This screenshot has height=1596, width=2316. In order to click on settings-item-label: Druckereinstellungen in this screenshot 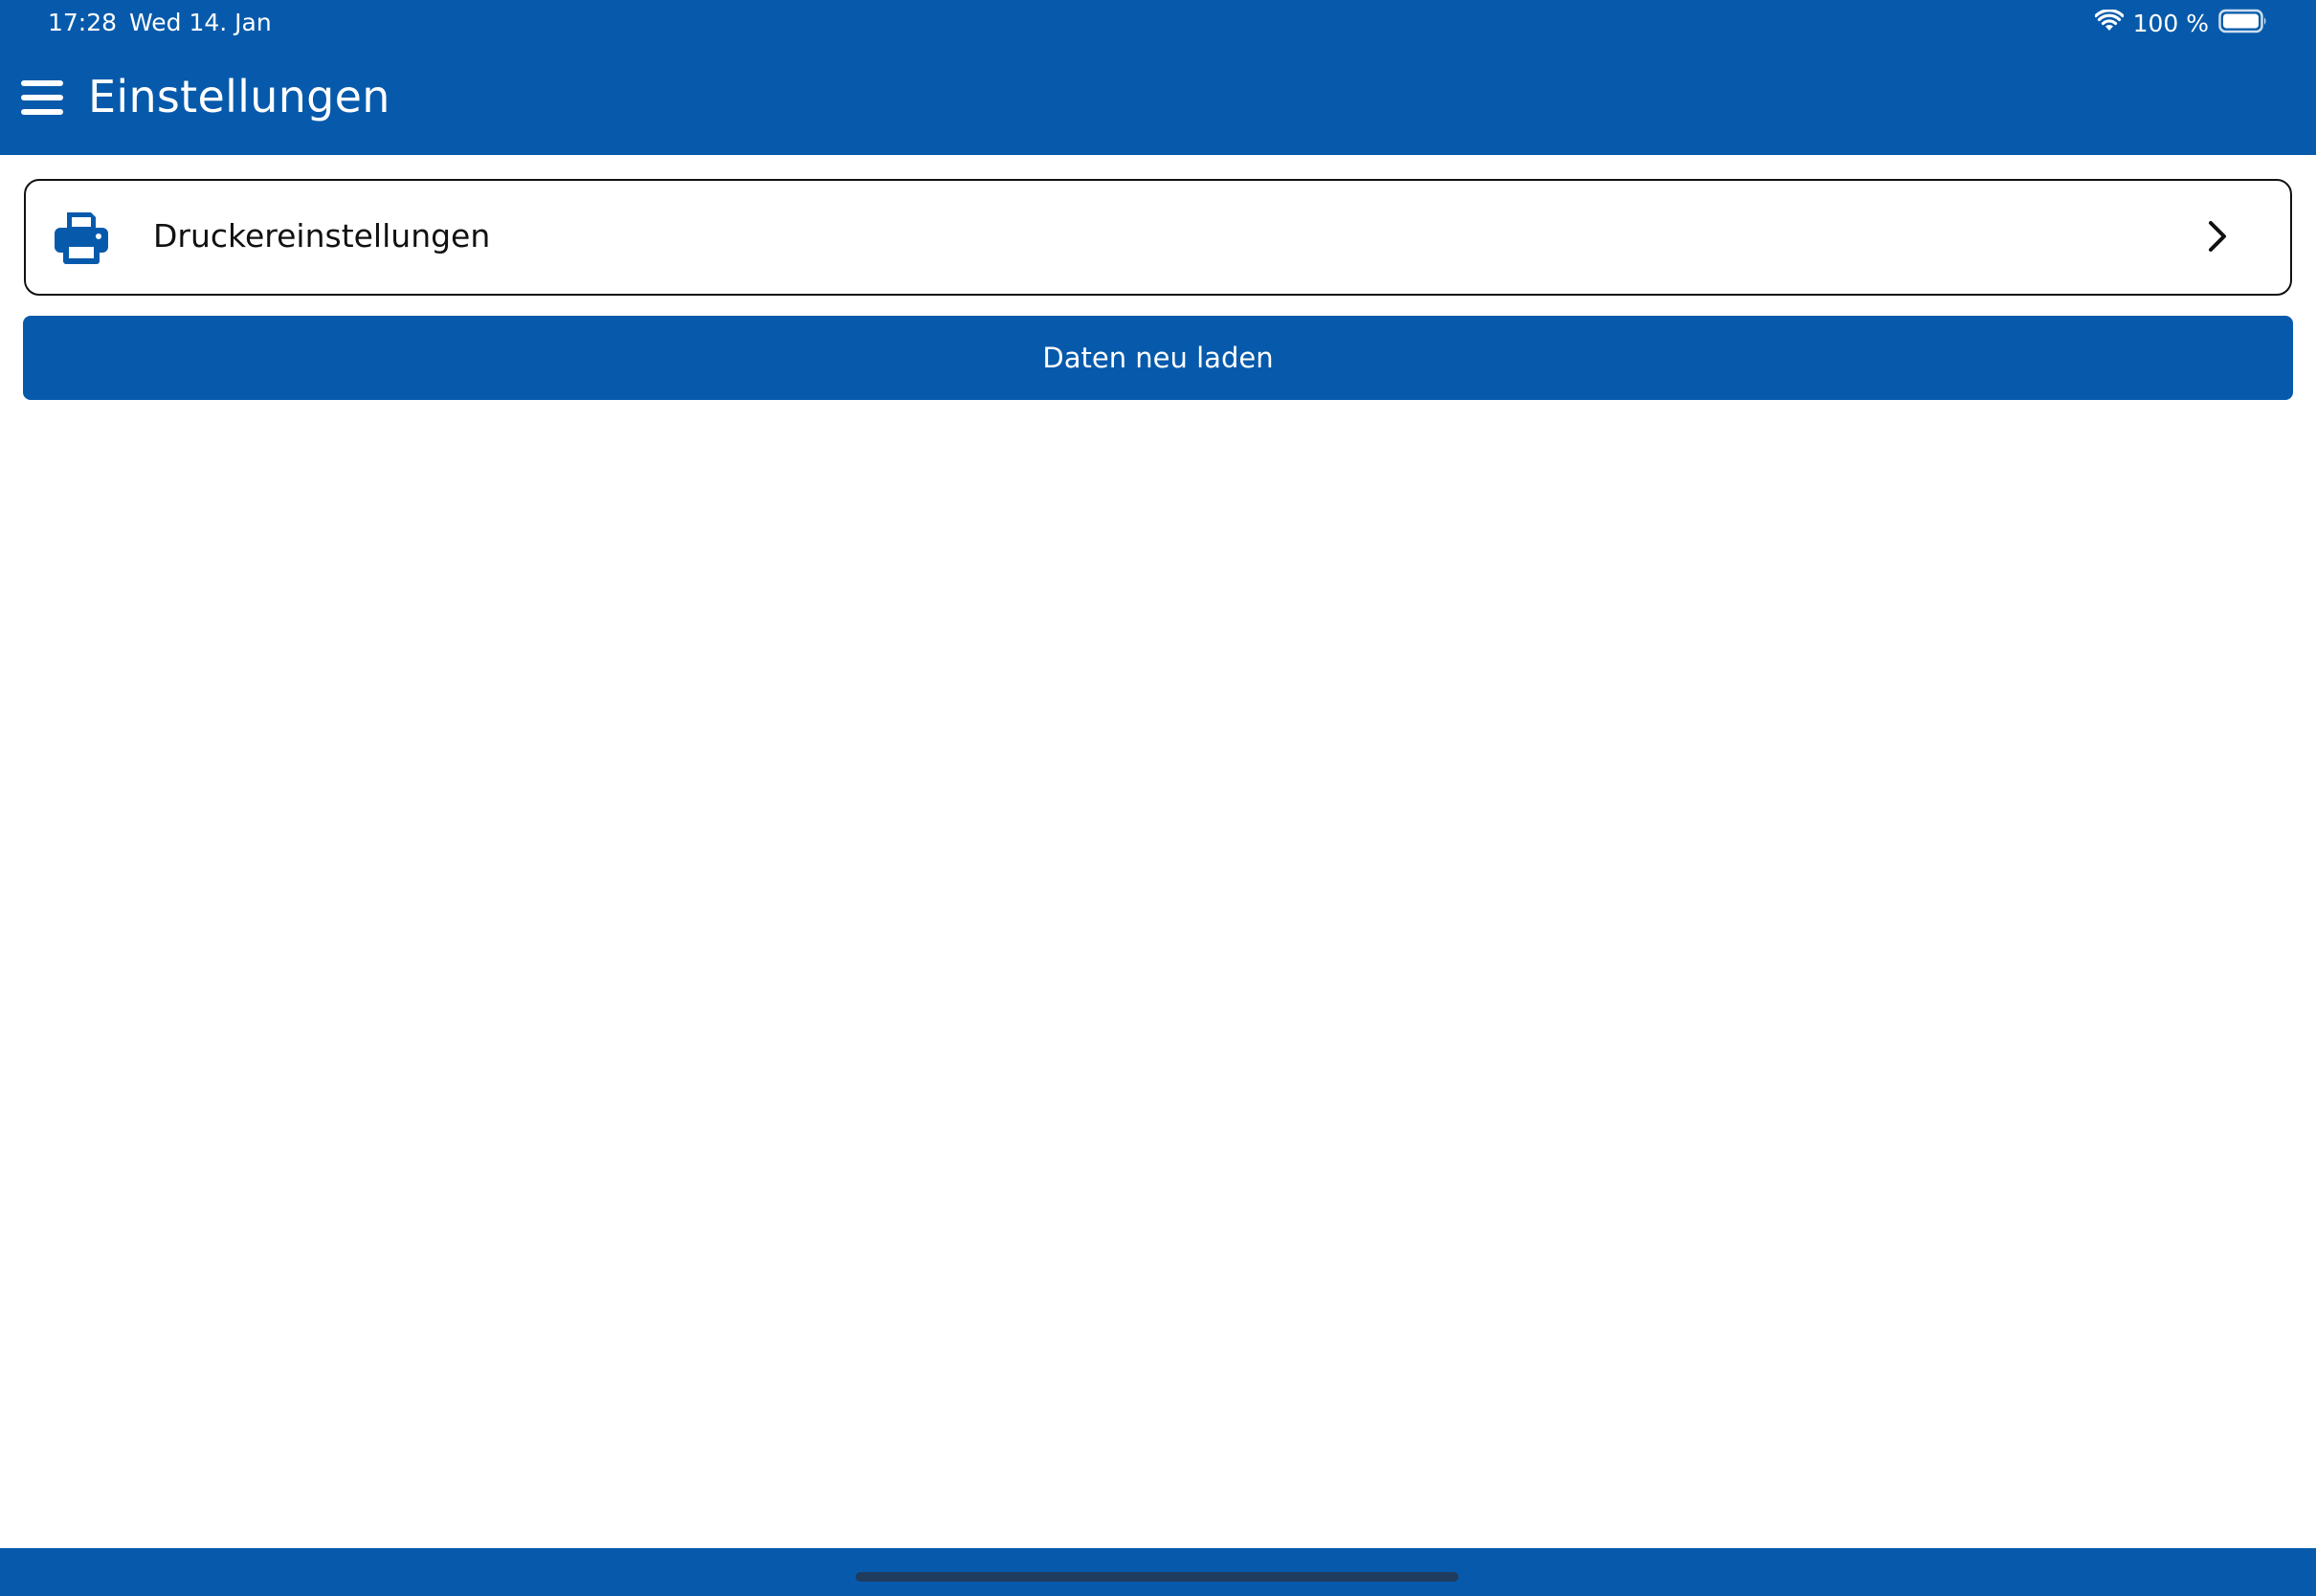, I will do `click(322, 236)`.